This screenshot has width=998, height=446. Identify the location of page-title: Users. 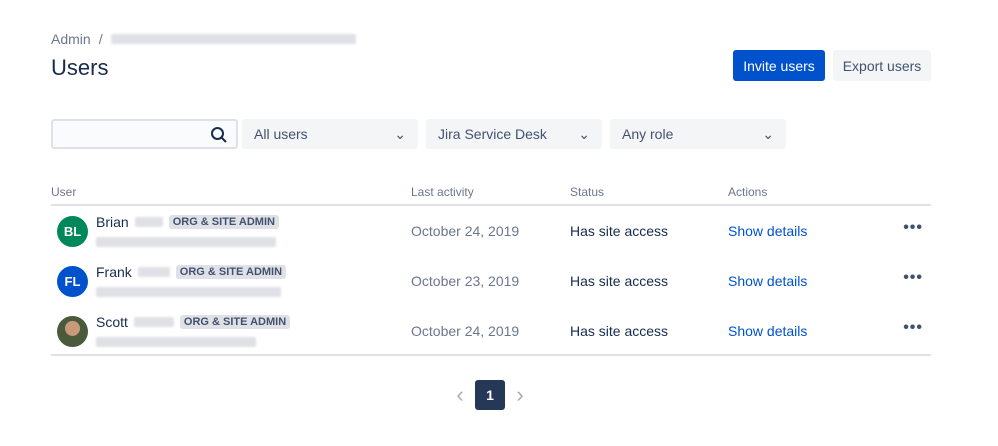
(80, 67).